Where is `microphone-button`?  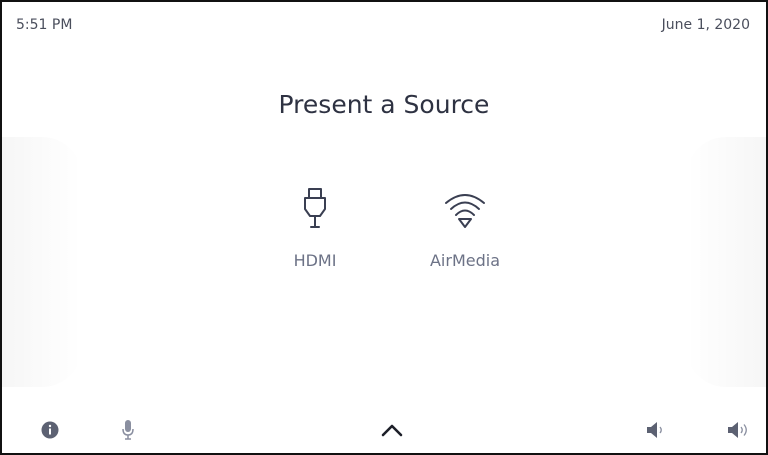 microphone-button is located at coordinates (128, 430).